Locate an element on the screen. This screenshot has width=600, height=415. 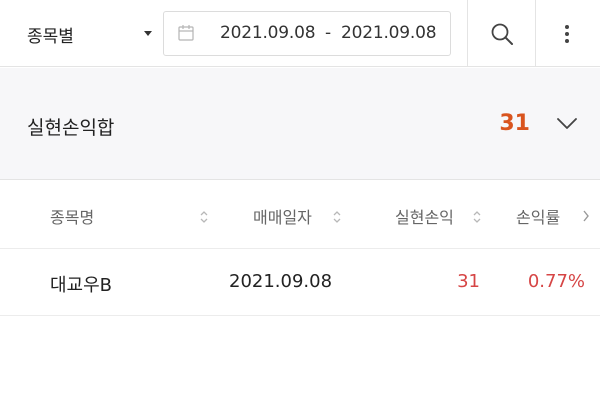
date-end: 2021.09.08 is located at coordinates (389, 33).